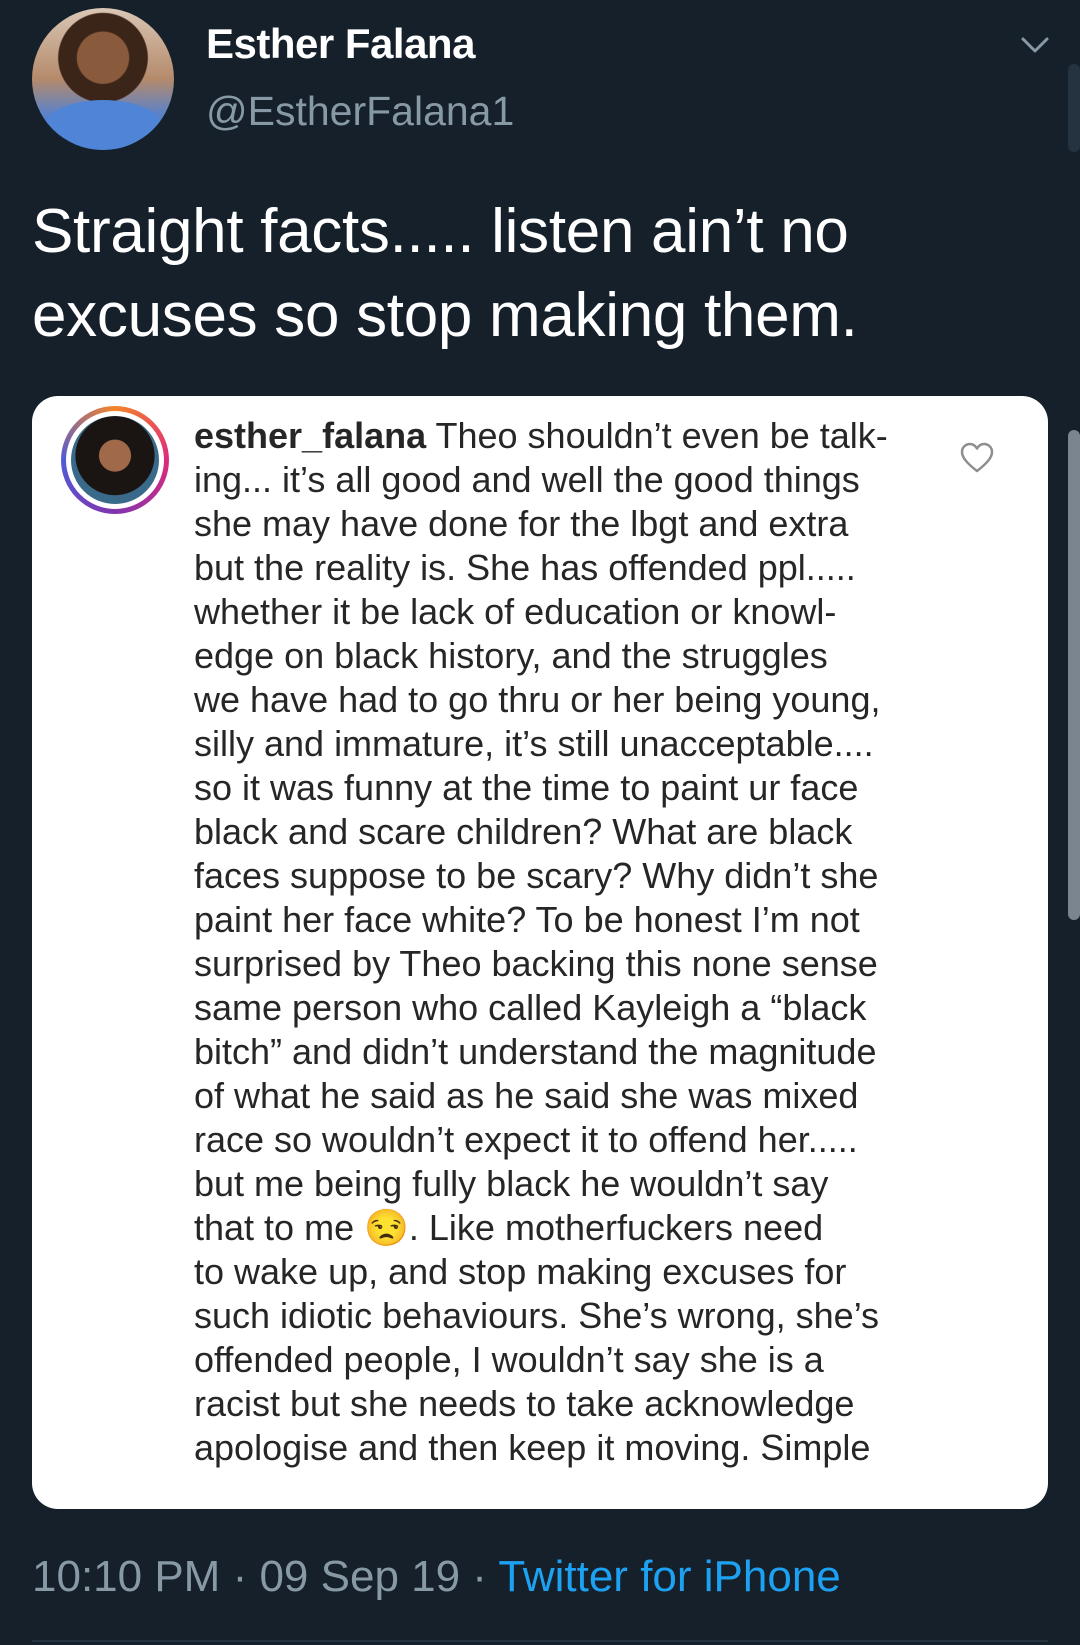 The image size is (1080, 1645). I want to click on display-name: Esther Falana, so click(340, 44).